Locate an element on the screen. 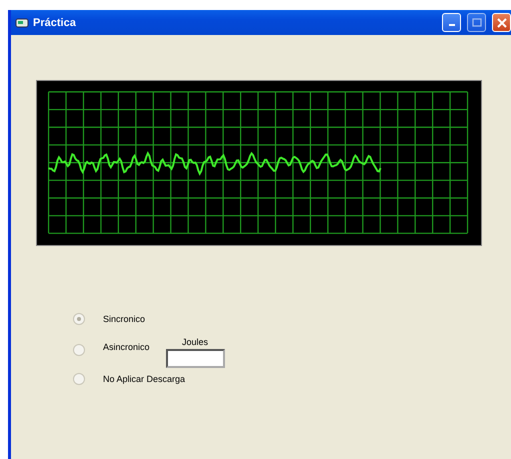 This screenshot has width=511, height=459. maximize-button is located at coordinates (476, 22).